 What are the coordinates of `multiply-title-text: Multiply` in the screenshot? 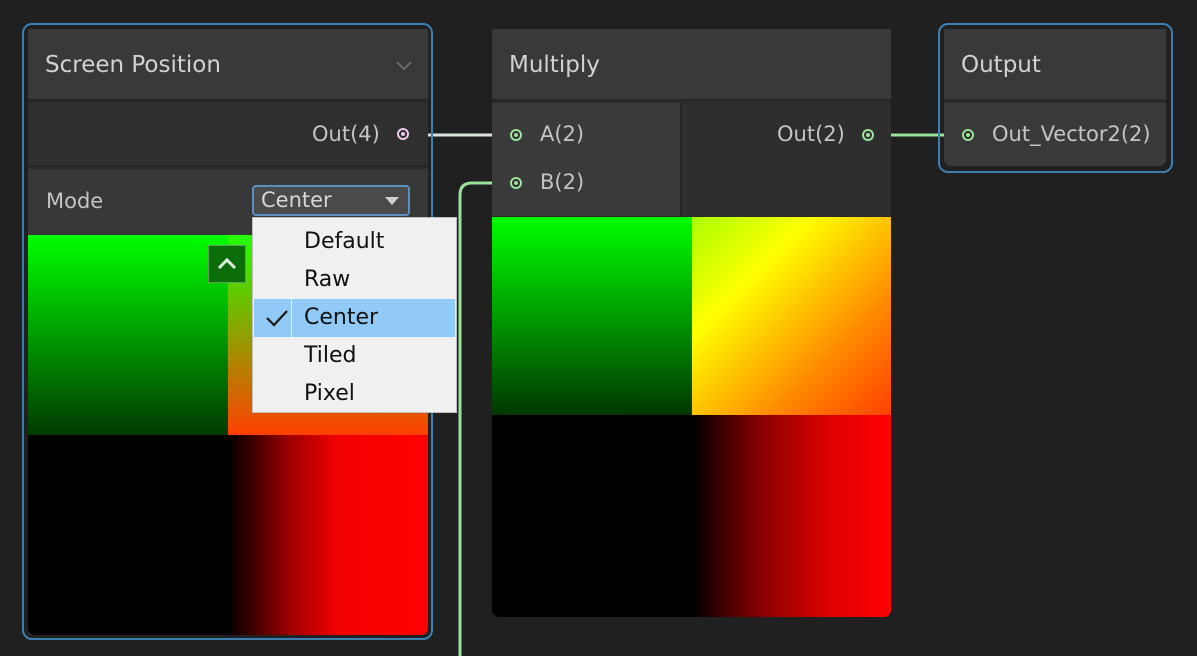 It's located at (554, 65).